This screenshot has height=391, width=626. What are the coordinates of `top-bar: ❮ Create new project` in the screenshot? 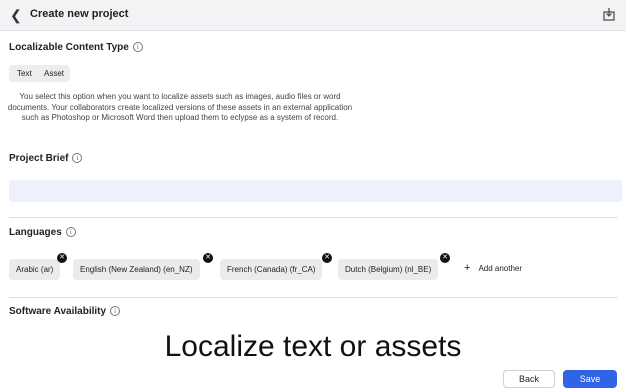 It's located at (313, 15).